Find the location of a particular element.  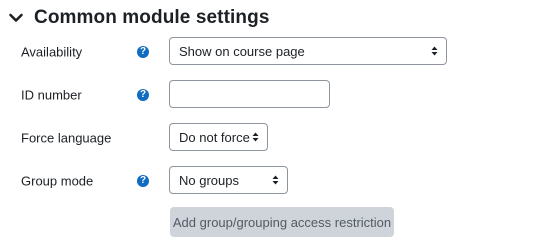

section-toggle: Common module settings is located at coordinates (139, 18).